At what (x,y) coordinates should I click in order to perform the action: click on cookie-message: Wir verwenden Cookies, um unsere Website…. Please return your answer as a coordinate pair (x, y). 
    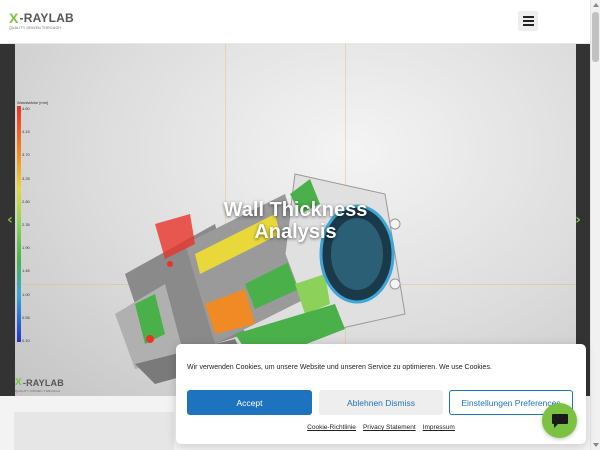
    Looking at the image, I should click on (339, 367).